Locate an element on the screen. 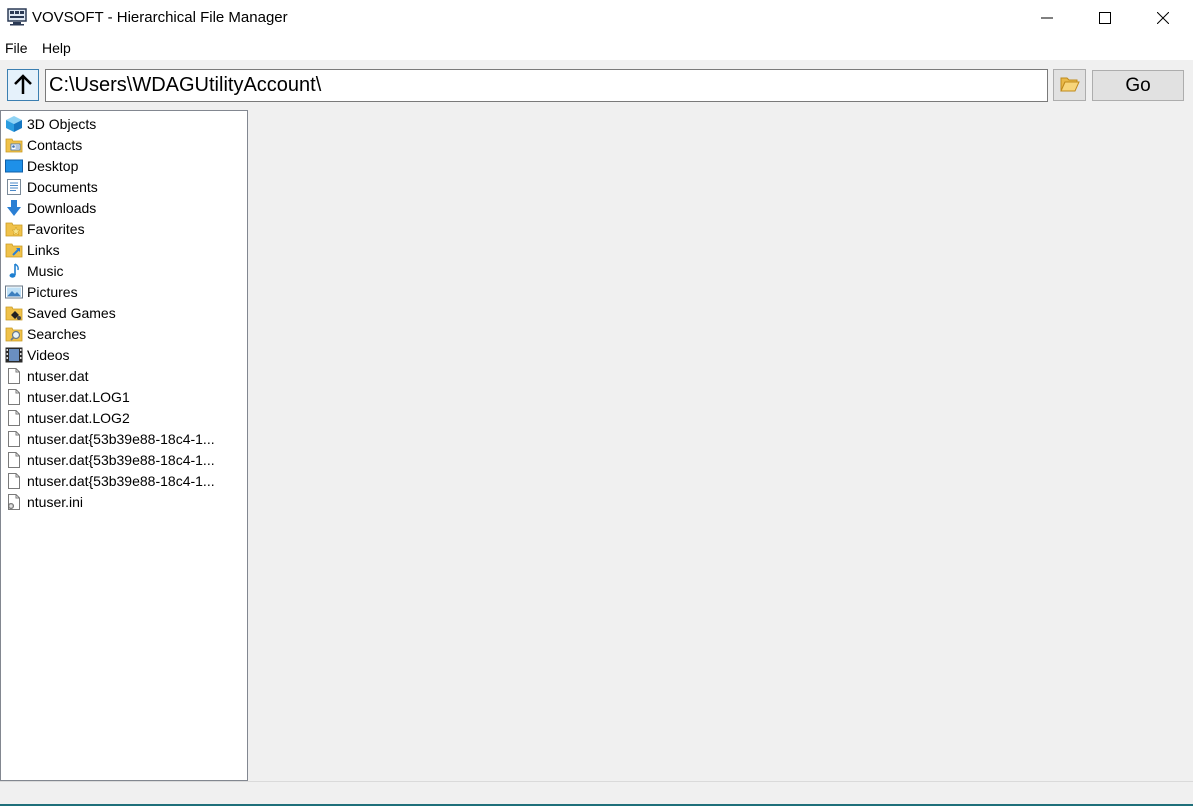 This screenshot has height=806, width=1193. favorites-icon is located at coordinates (14, 229).